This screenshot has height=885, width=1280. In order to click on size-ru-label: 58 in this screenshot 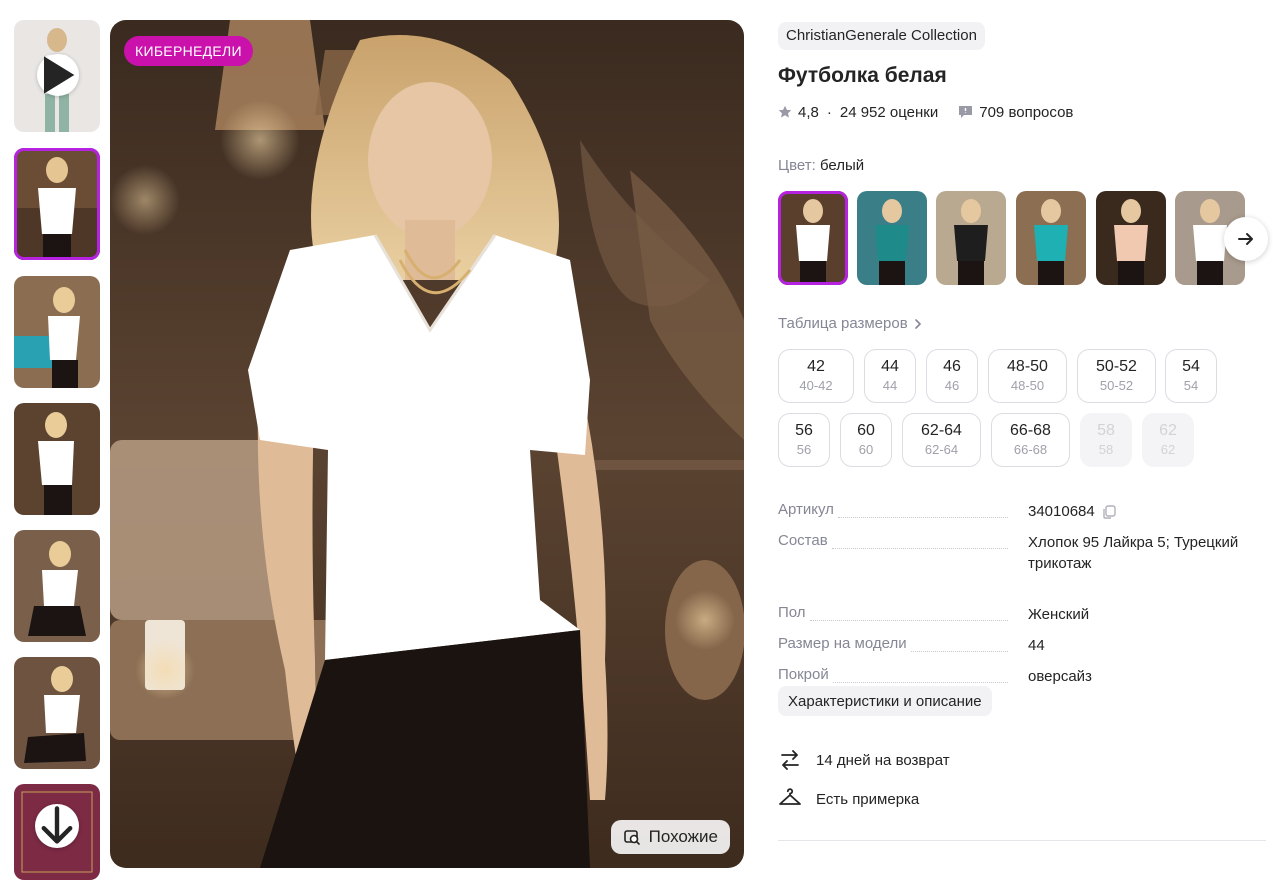, I will do `click(1106, 449)`.